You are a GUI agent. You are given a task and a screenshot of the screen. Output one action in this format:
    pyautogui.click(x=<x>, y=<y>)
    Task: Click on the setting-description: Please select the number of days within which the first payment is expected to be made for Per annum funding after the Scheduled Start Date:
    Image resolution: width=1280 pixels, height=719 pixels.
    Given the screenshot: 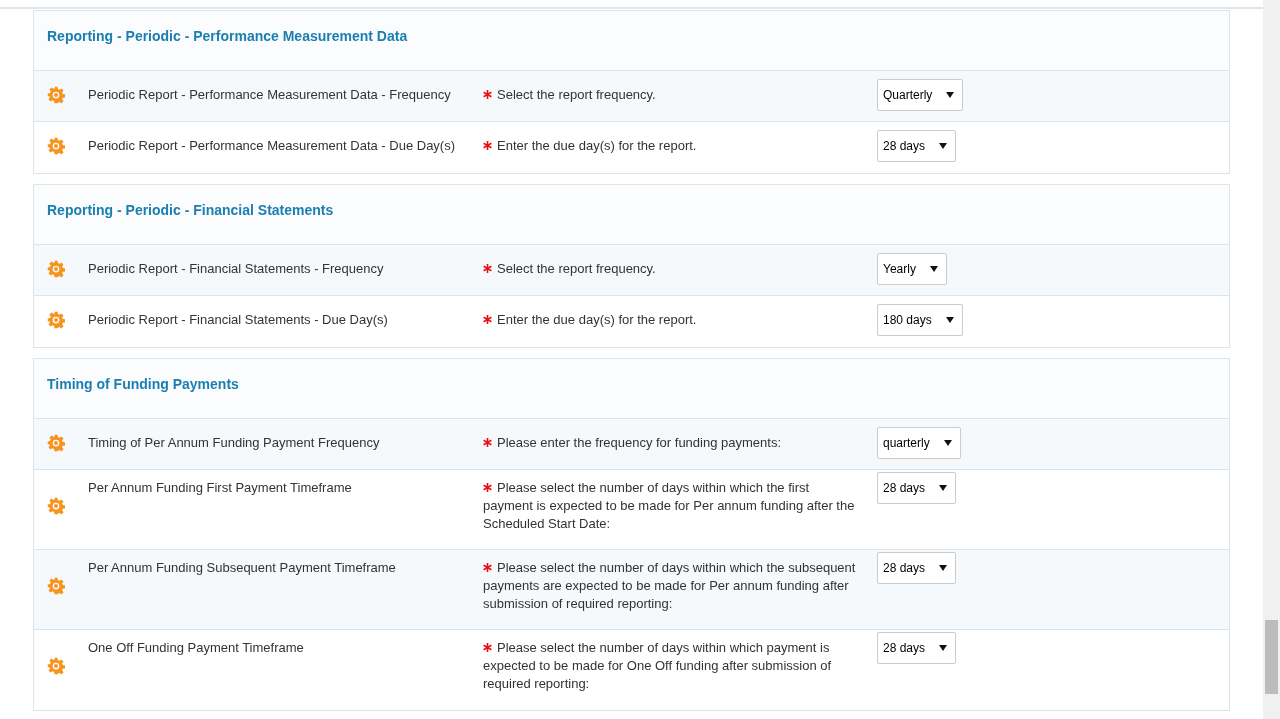 What is the action you would take?
    pyautogui.click(x=669, y=506)
    